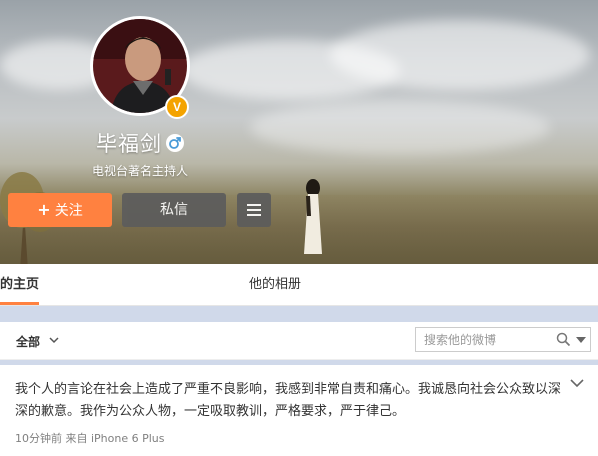 This screenshot has width=598, height=456. I want to click on message-button: 私信, so click(174, 210).